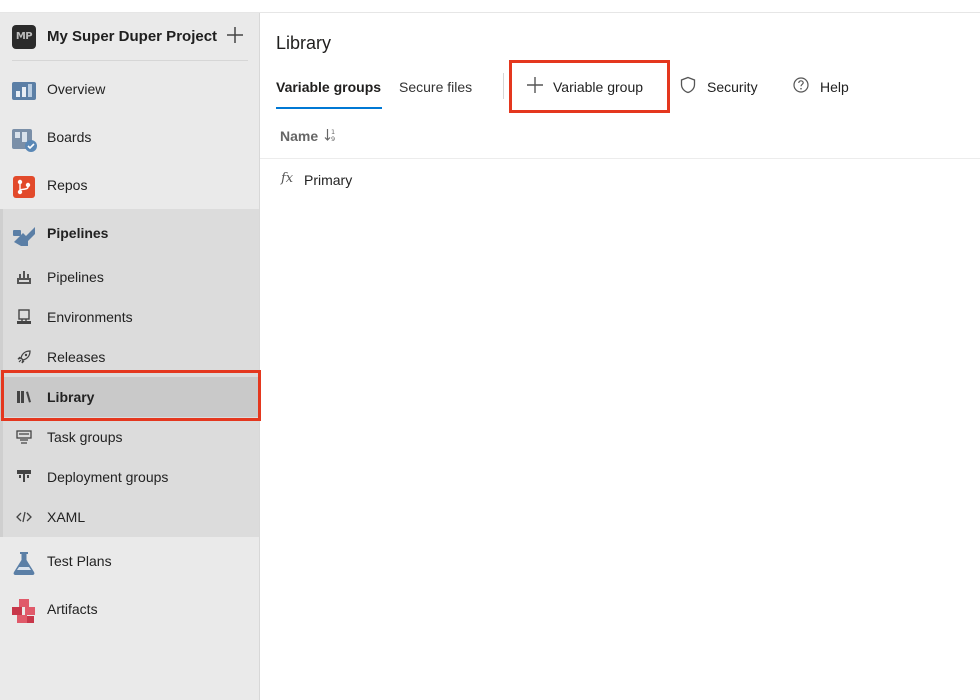  What do you see at coordinates (589, 86) in the screenshot?
I see `add-button-highlight-box` at bounding box center [589, 86].